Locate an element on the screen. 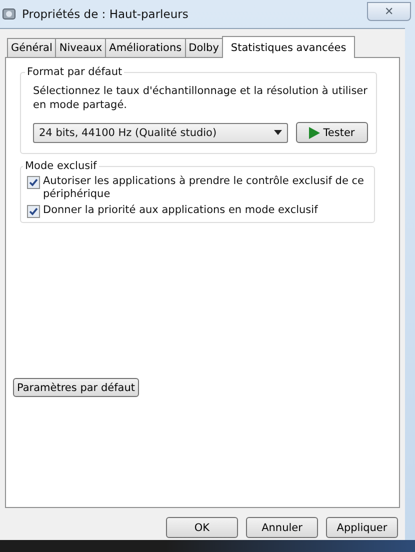 This screenshot has width=415, height=552. test-button: Tester is located at coordinates (332, 132).